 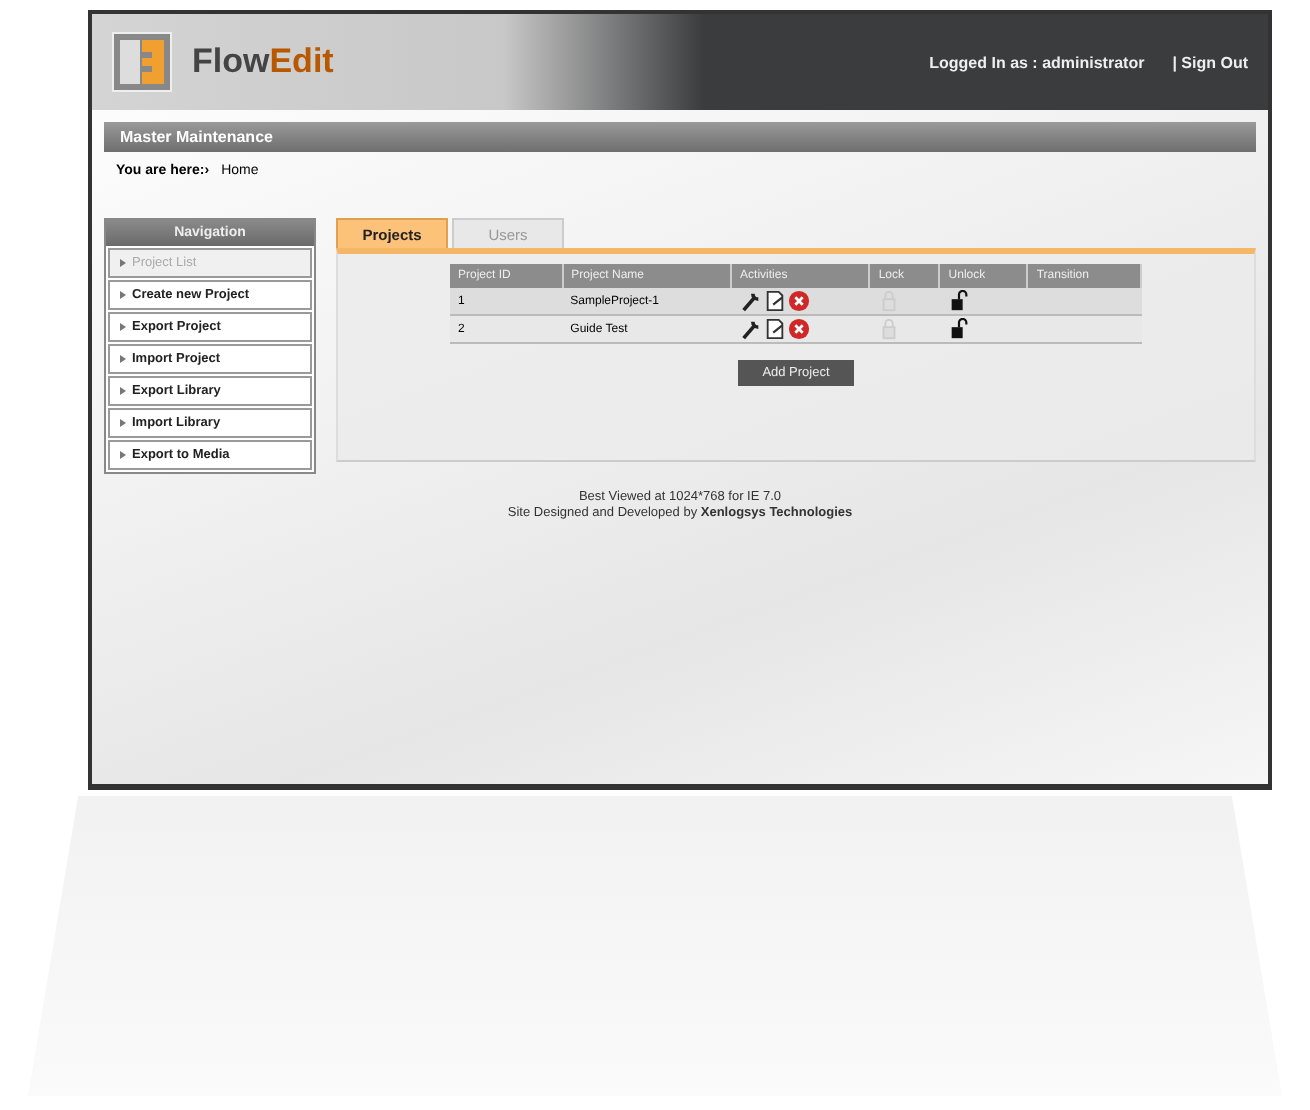 What do you see at coordinates (1037, 62) in the screenshot?
I see `logged-in-user: Logged In as : administrator` at bounding box center [1037, 62].